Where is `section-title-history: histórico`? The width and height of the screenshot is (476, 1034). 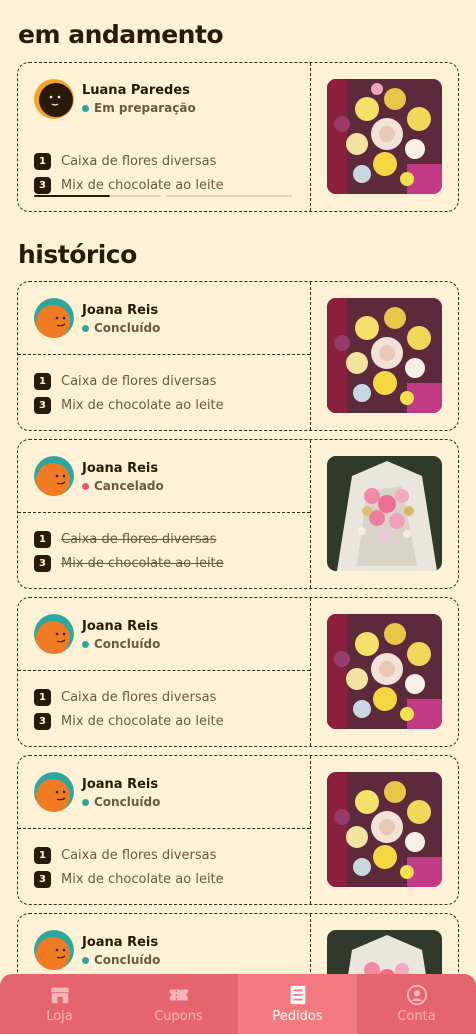 section-title-history: histórico is located at coordinates (77, 254).